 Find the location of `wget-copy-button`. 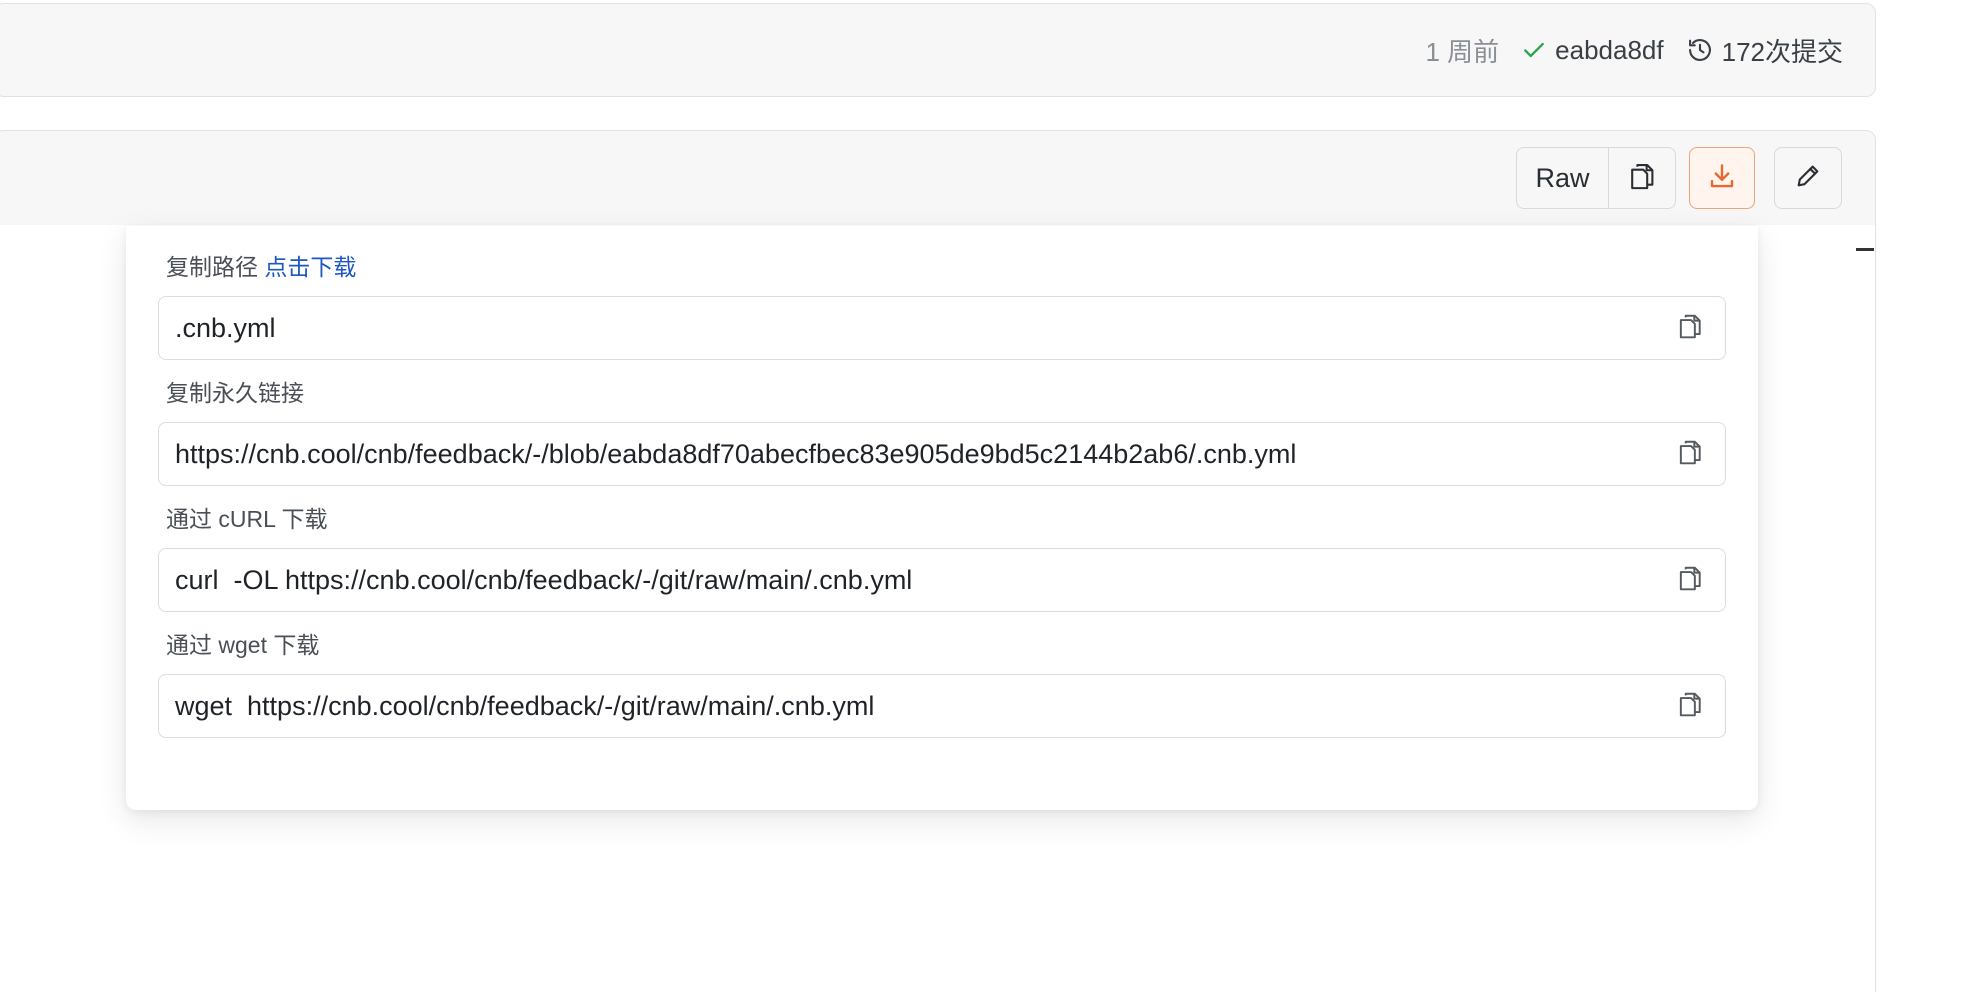

wget-copy-button is located at coordinates (1690, 706).